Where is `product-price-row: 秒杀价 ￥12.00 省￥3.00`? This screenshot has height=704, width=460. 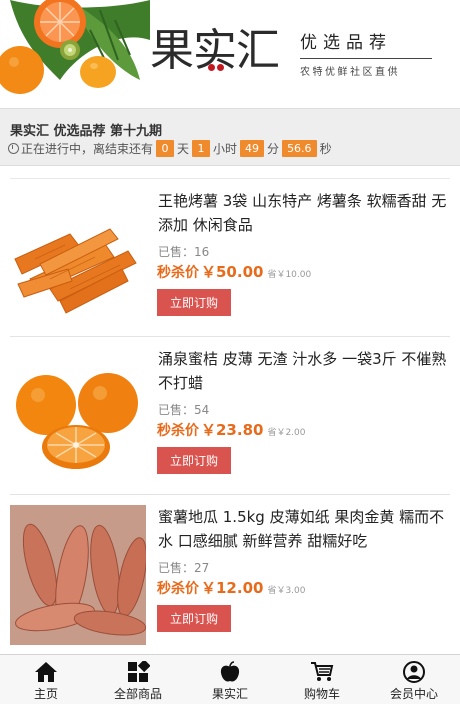 product-price-row: 秒杀价 ￥12.00 省￥3.00 is located at coordinates (231, 587).